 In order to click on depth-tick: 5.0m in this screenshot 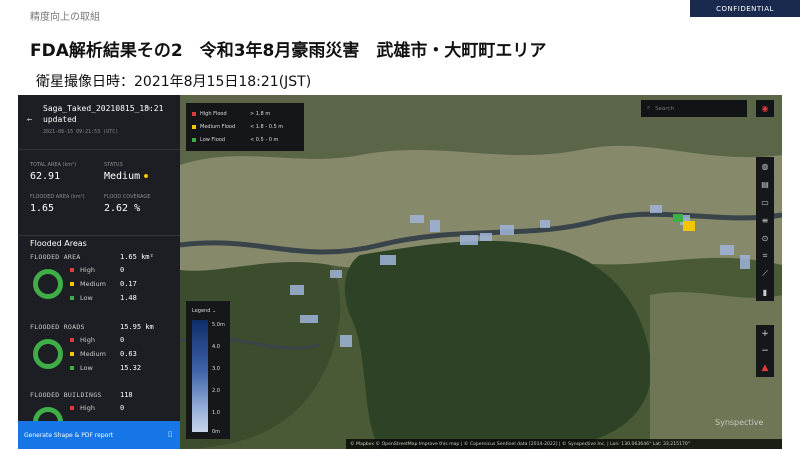, I will do `click(218, 325)`.